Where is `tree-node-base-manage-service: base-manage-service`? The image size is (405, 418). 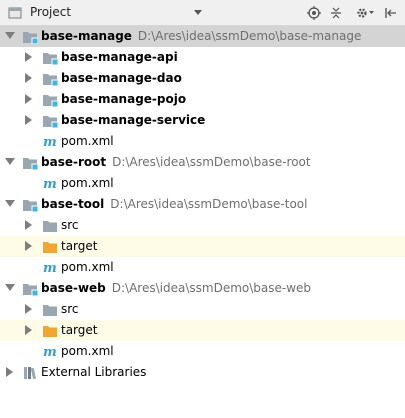
tree-node-base-manage-service: base-manage-service is located at coordinates (202, 120).